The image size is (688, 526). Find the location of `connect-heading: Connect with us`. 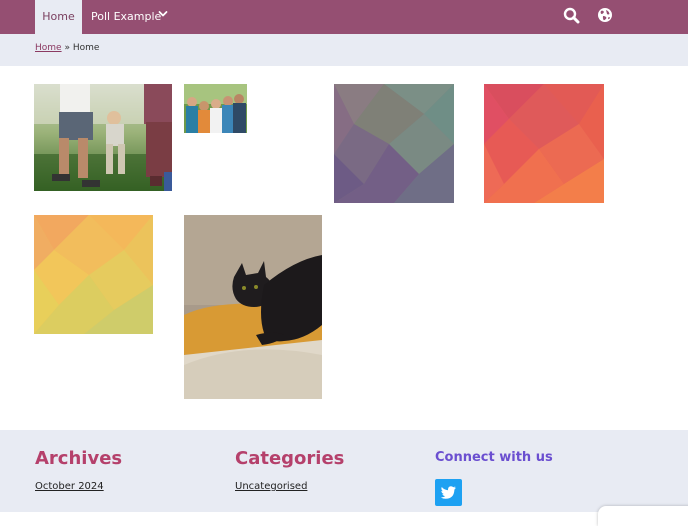

connect-heading: Connect with us is located at coordinates (494, 457).